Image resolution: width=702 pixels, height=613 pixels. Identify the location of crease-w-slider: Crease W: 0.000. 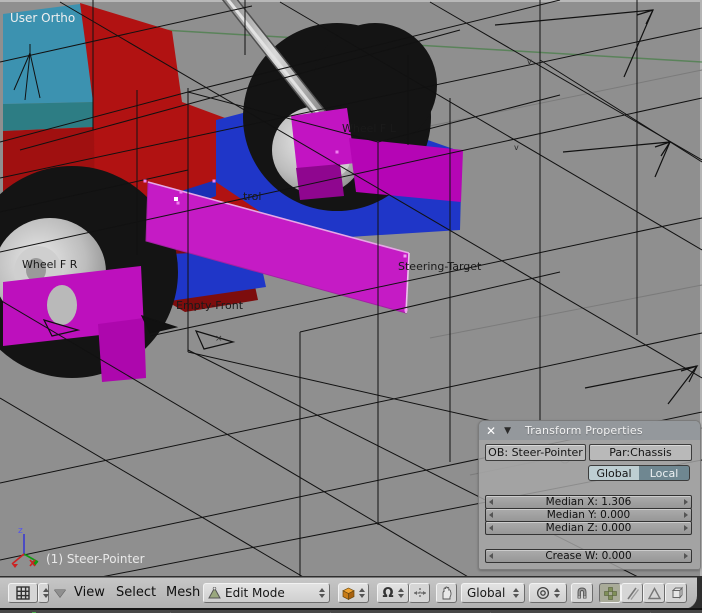
(588, 556).